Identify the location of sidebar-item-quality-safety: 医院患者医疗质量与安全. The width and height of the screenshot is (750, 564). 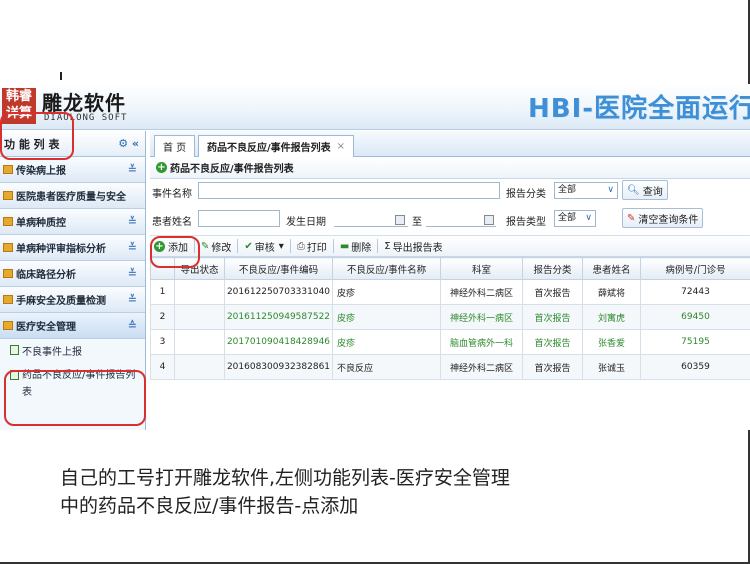
(72, 196).